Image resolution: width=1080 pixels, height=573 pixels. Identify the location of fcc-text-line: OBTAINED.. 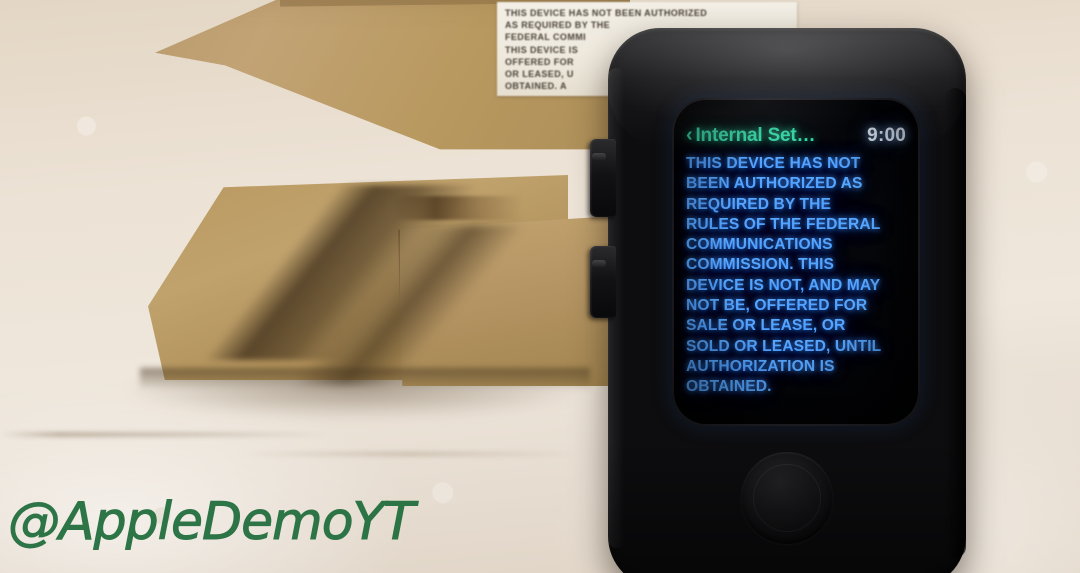
(729, 387).